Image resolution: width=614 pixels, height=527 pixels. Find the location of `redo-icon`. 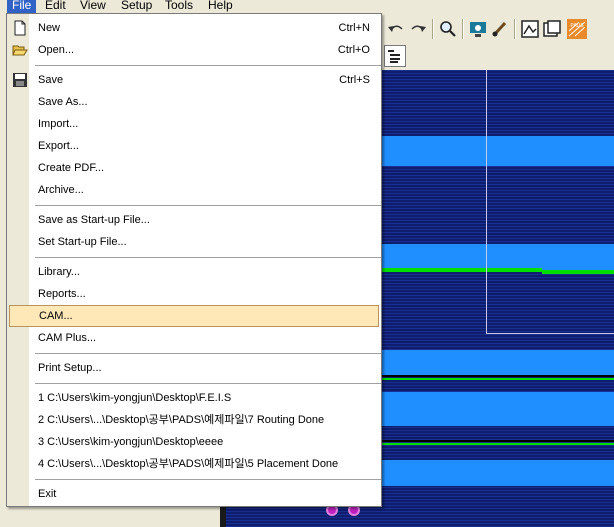

redo-icon is located at coordinates (418, 29).